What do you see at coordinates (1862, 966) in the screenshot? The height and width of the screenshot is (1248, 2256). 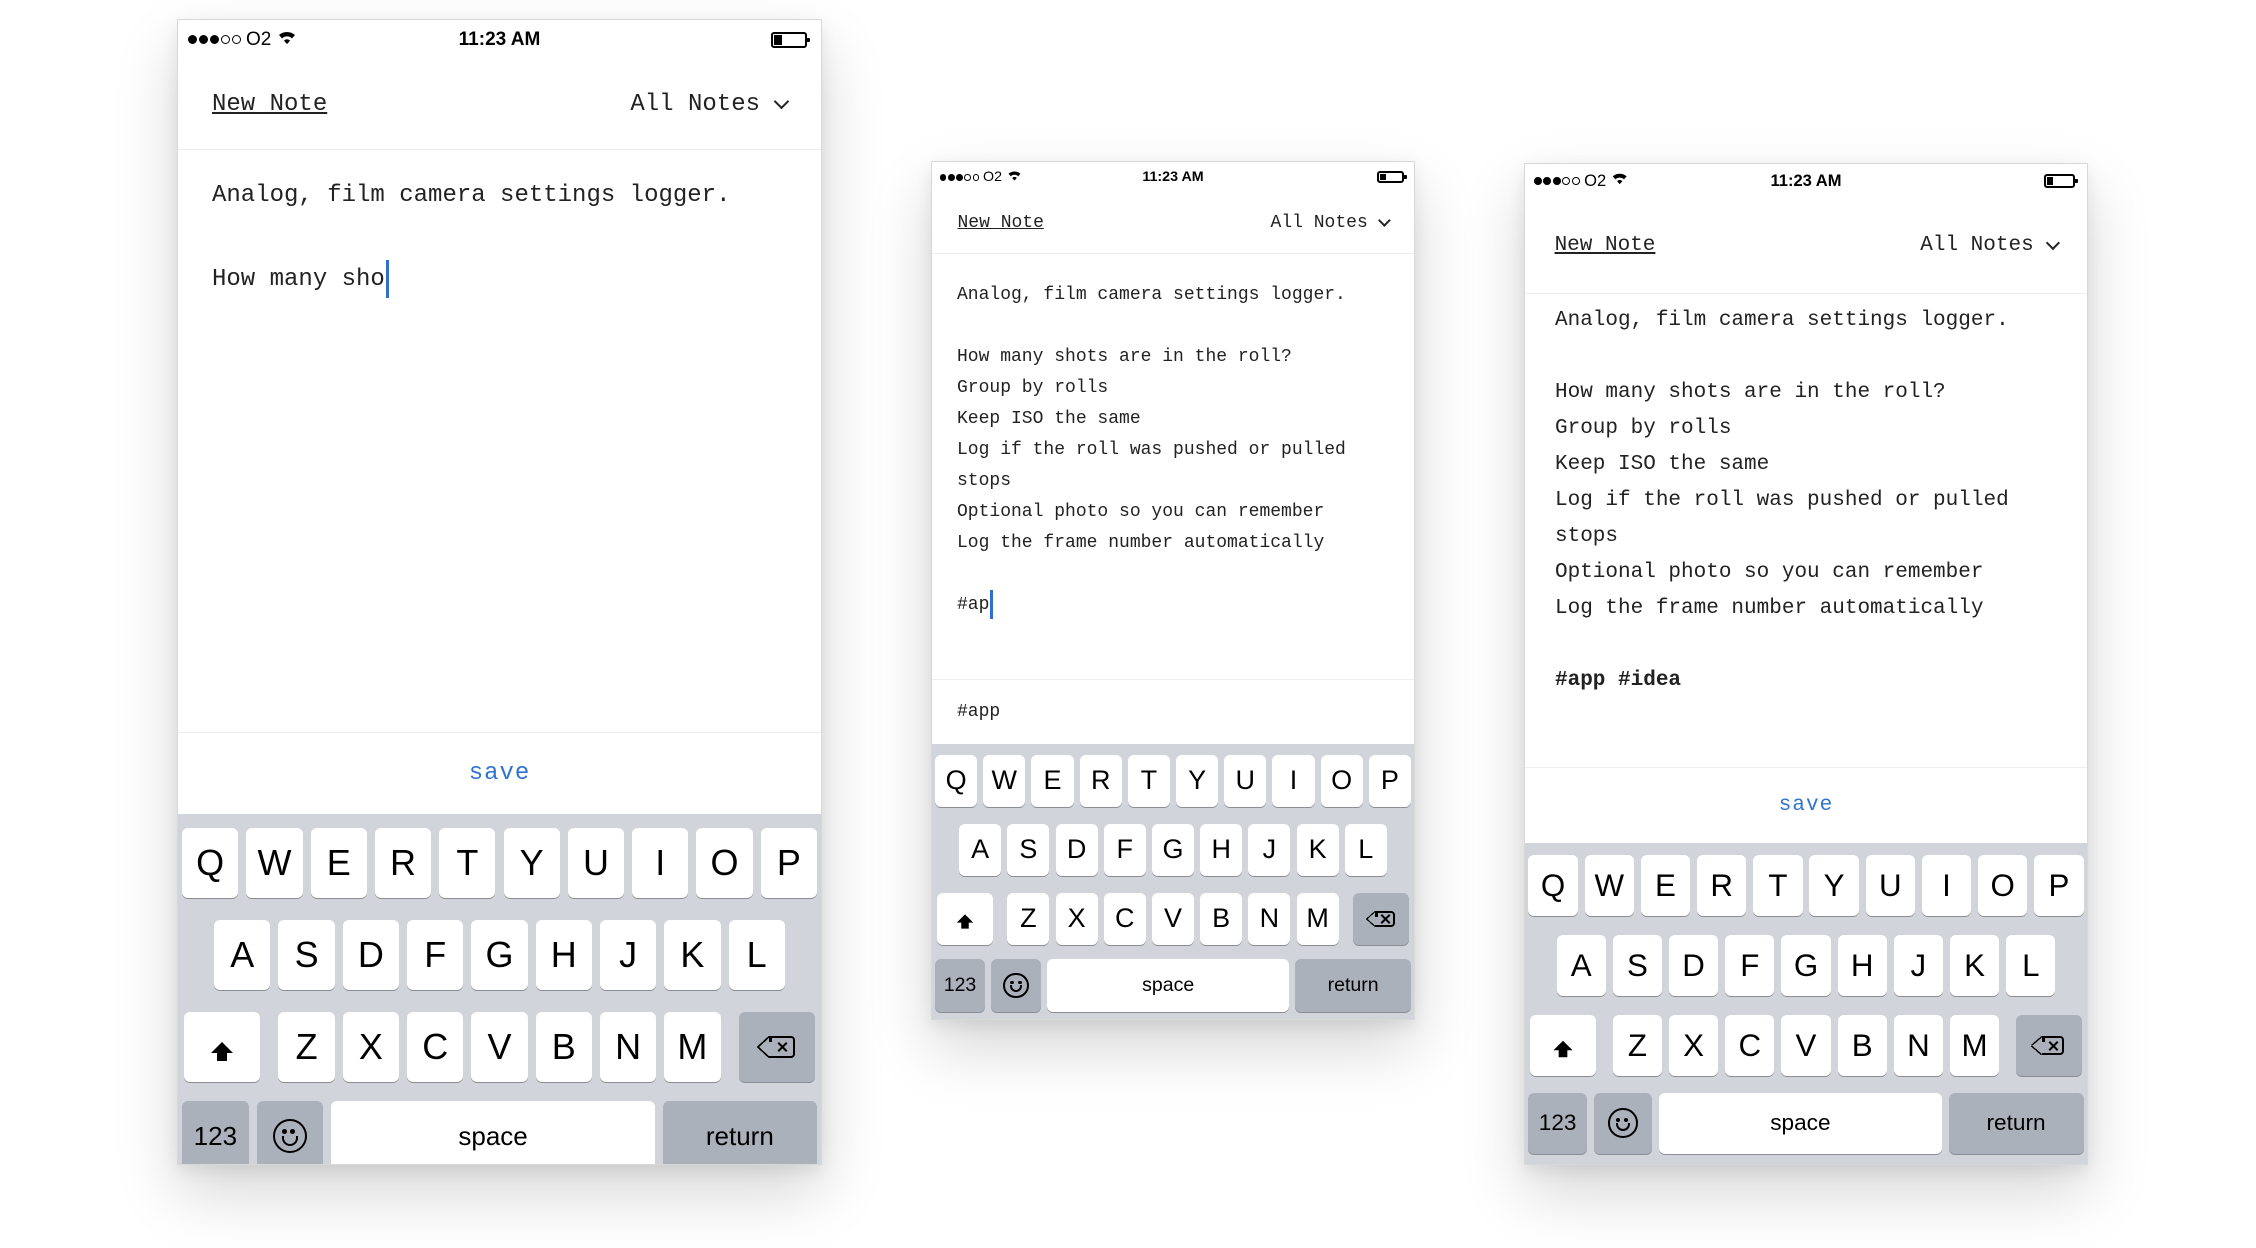 I see `key-h: H` at bounding box center [1862, 966].